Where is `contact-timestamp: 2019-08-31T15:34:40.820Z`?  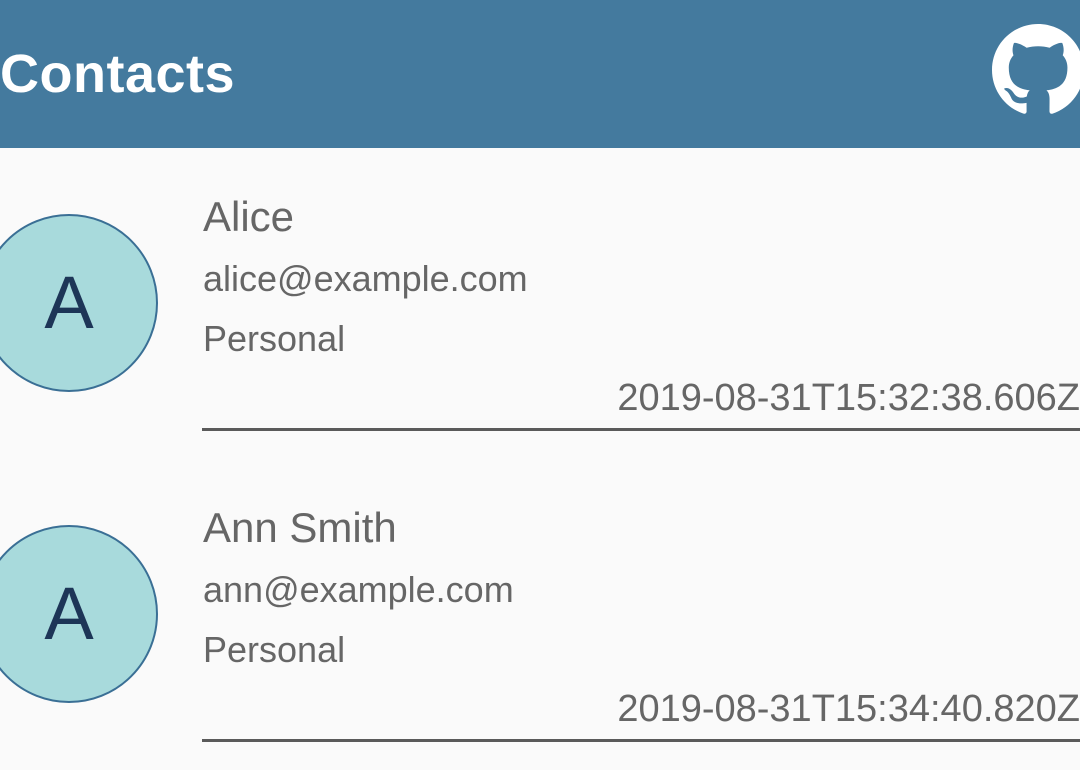
contact-timestamp: 2019-08-31T15:34:40.820Z is located at coordinates (848, 709).